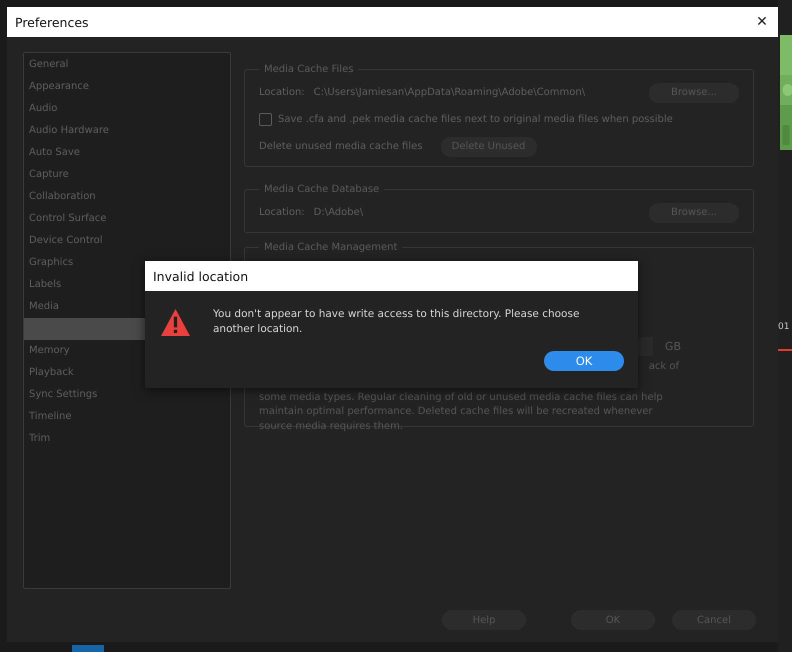  Describe the element at coordinates (127, 131) in the screenshot. I see `category-item: Audio Hardware` at that location.